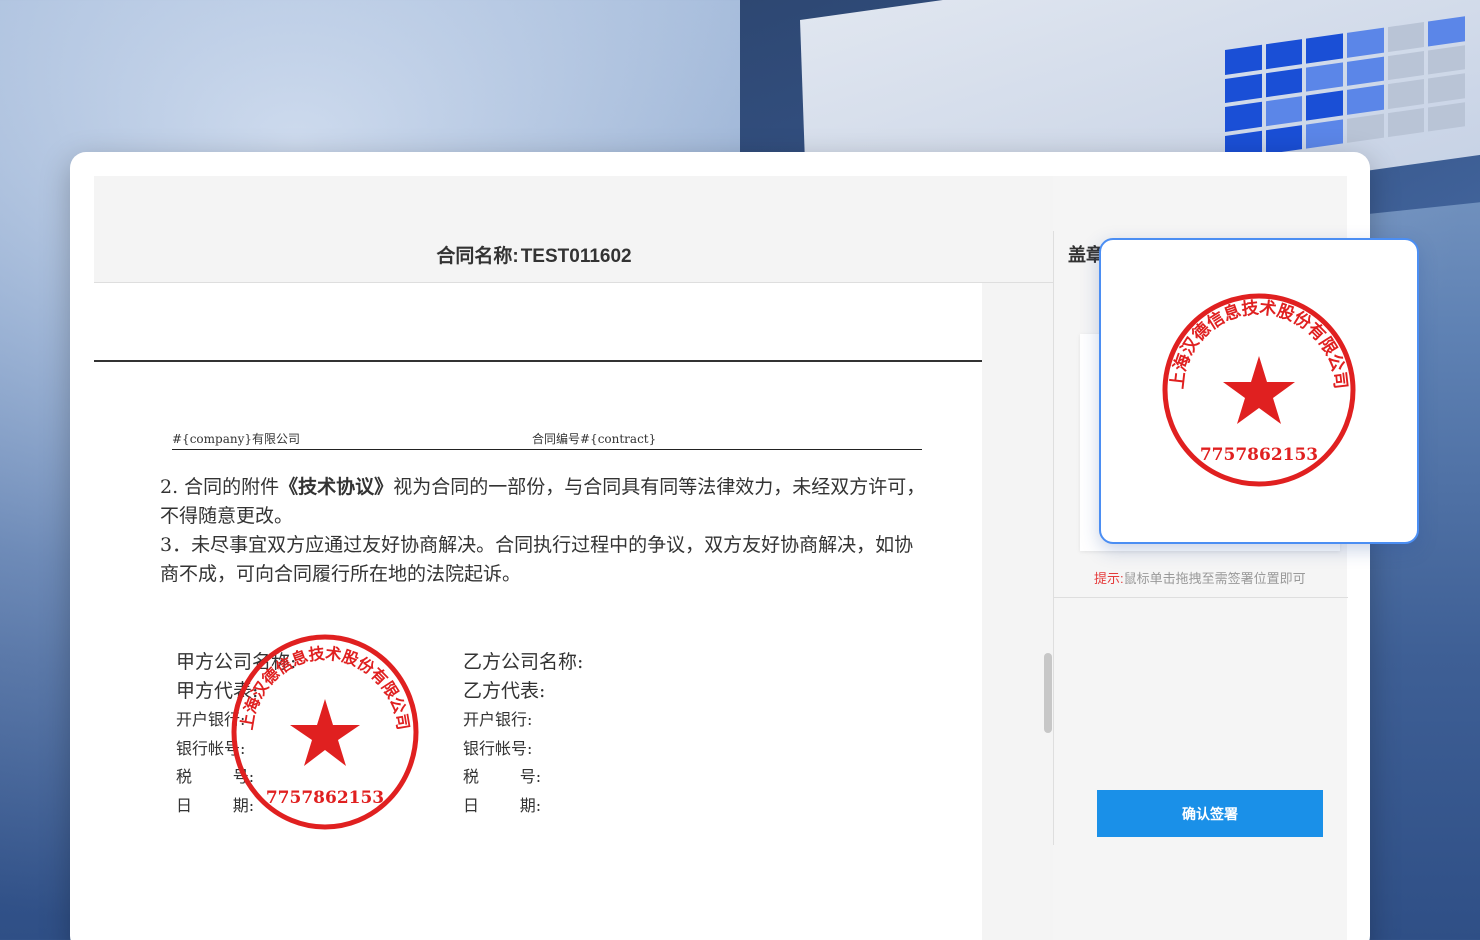  What do you see at coordinates (1201, 597) in the screenshot?
I see `panel-divider` at bounding box center [1201, 597].